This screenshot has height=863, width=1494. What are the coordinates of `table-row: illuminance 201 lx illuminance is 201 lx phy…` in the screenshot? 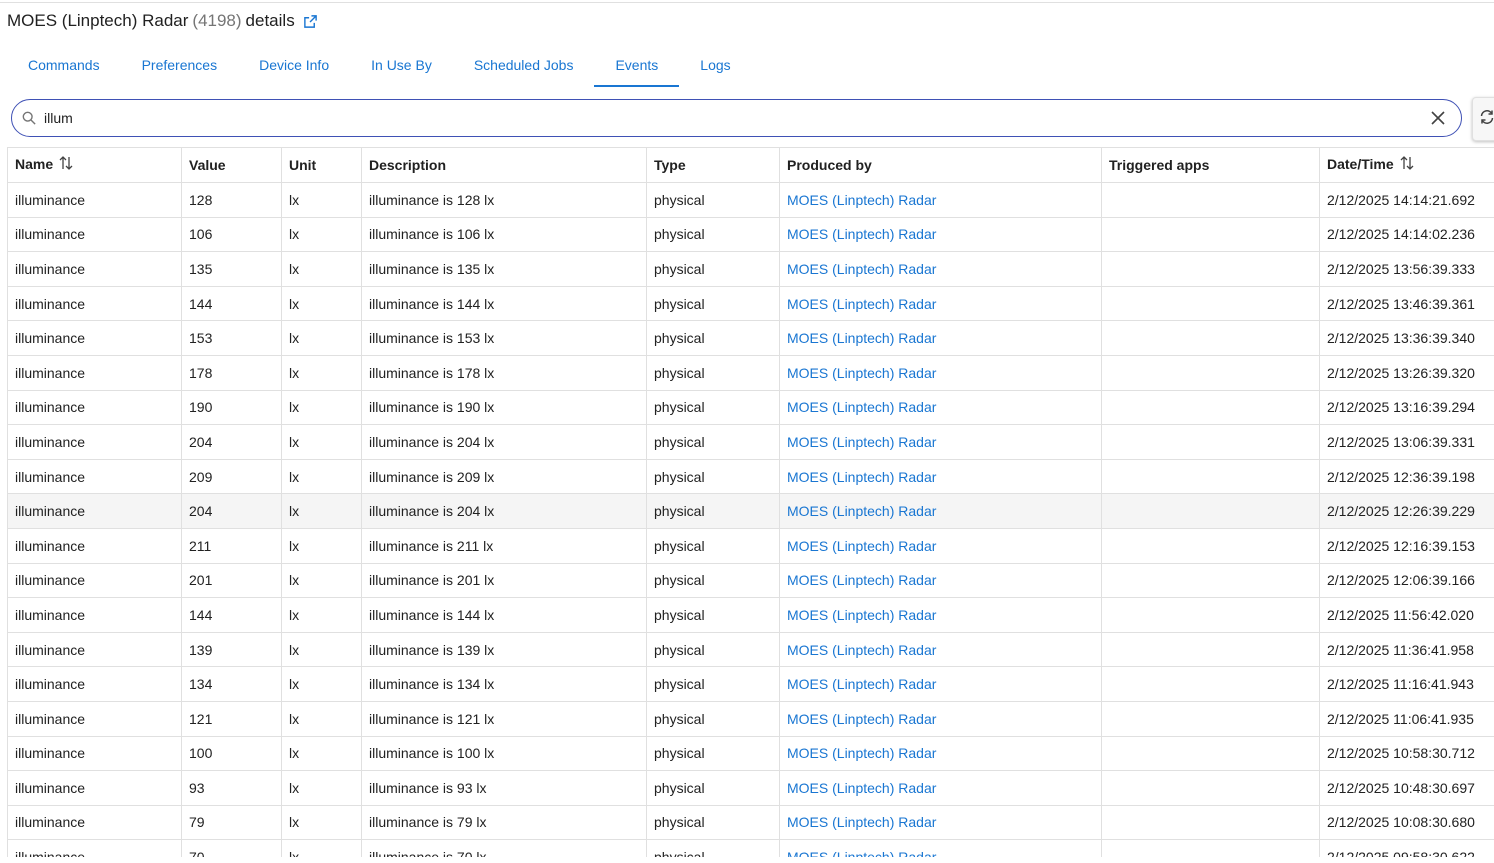 It's located at (750, 580).